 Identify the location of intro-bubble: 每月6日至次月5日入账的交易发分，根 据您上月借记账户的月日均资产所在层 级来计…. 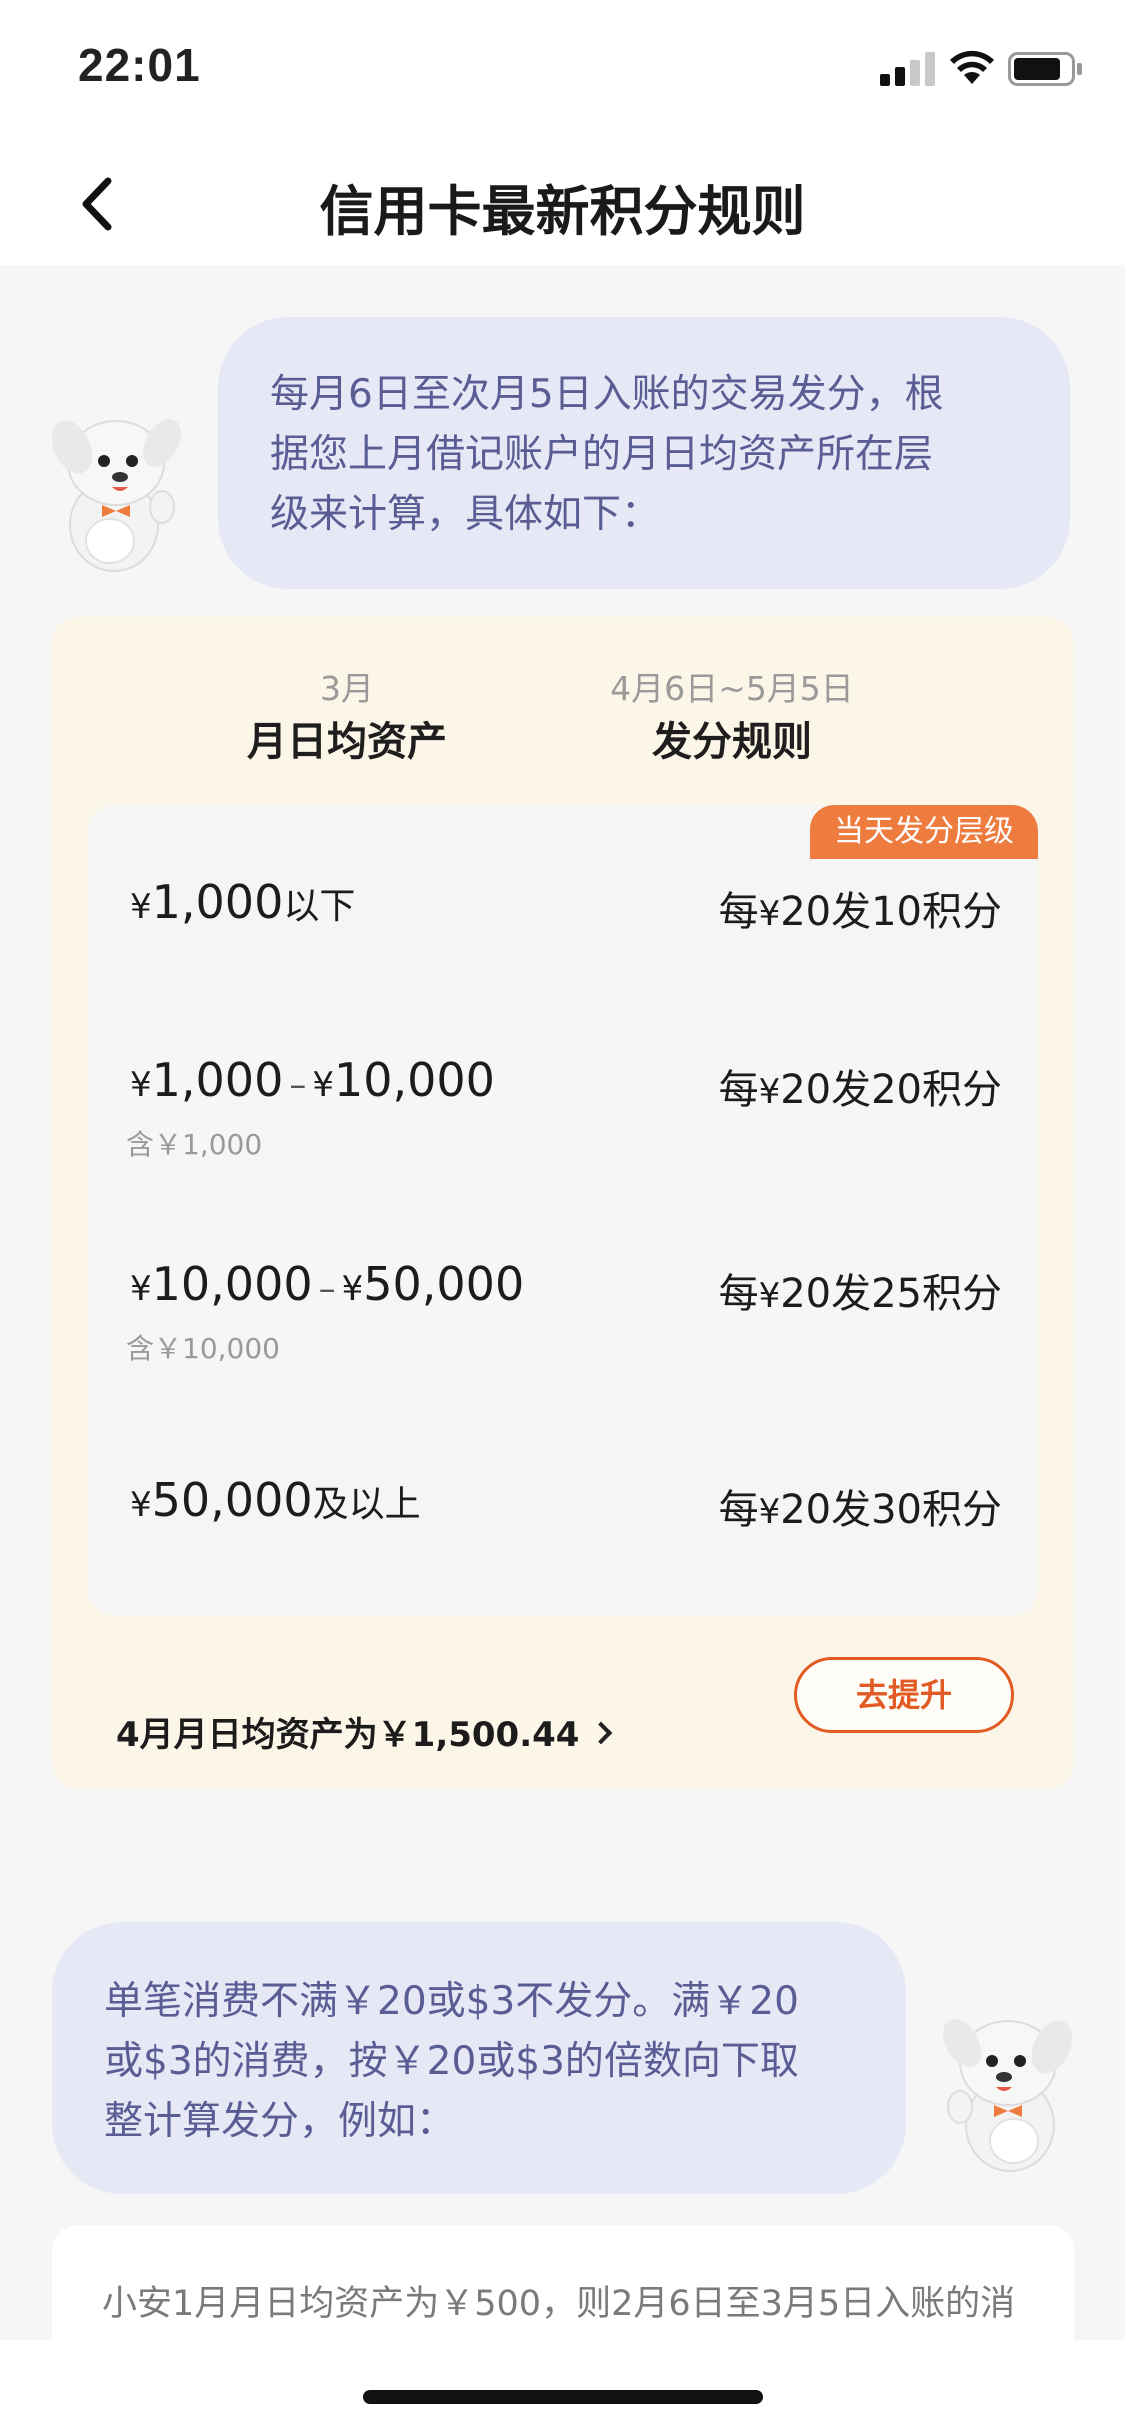
(644, 453).